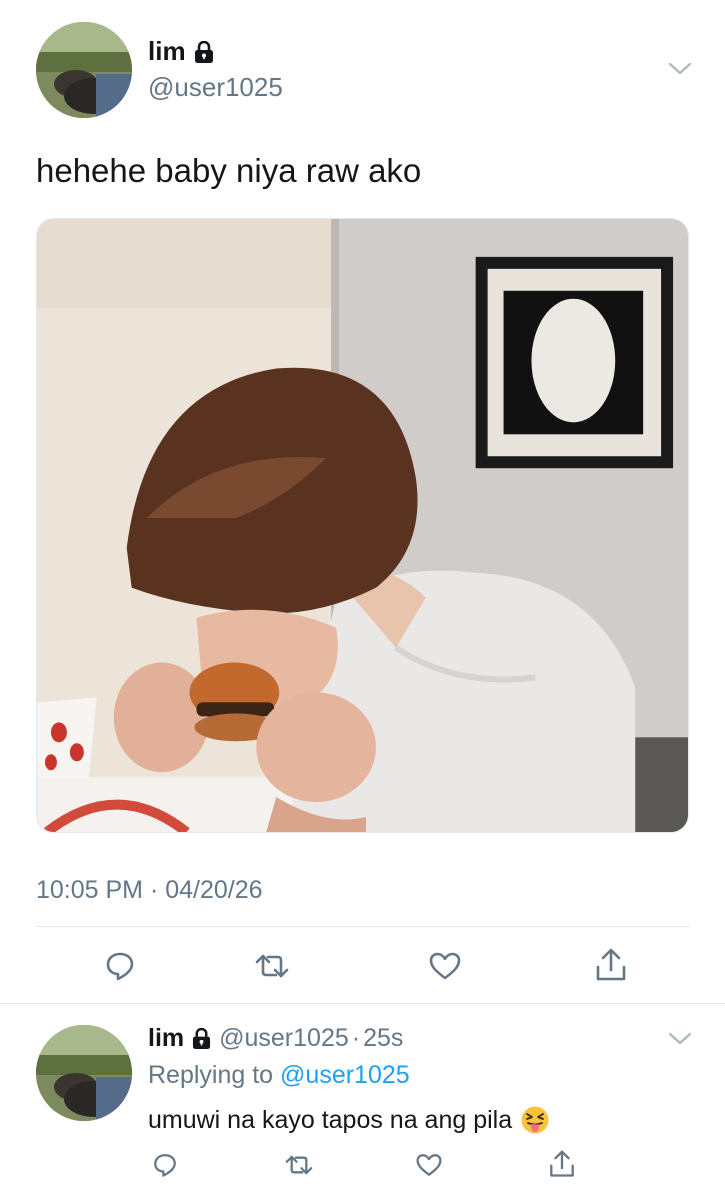  I want to click on reply-header: lim @user1025 · 25s, so click(275, 1038).